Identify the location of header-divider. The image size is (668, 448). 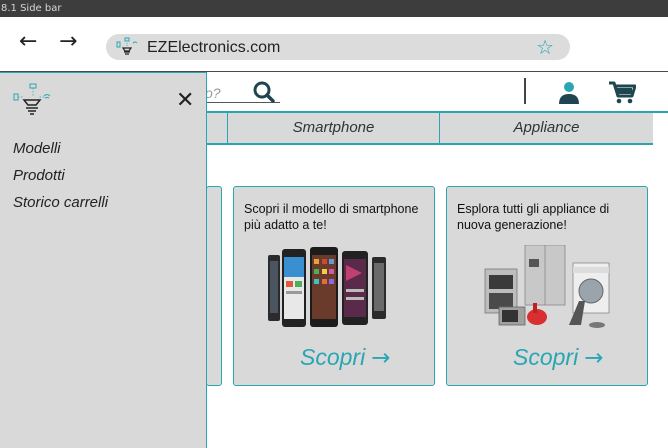
(525, 91).